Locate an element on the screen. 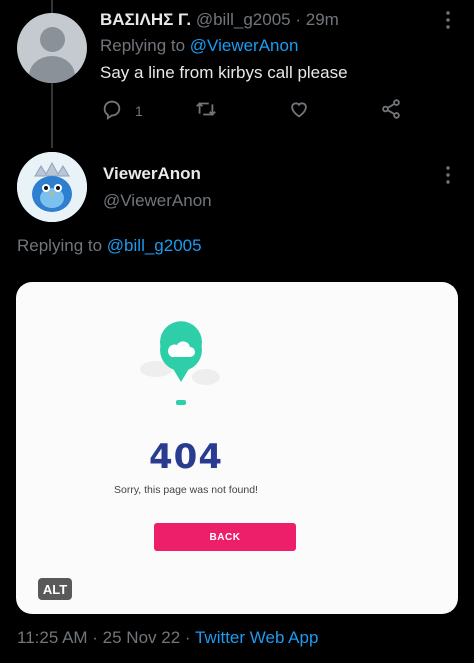 The image size is (474, 663). tweet-source-link: Twitter Web App is located at coordinates (256, 637).